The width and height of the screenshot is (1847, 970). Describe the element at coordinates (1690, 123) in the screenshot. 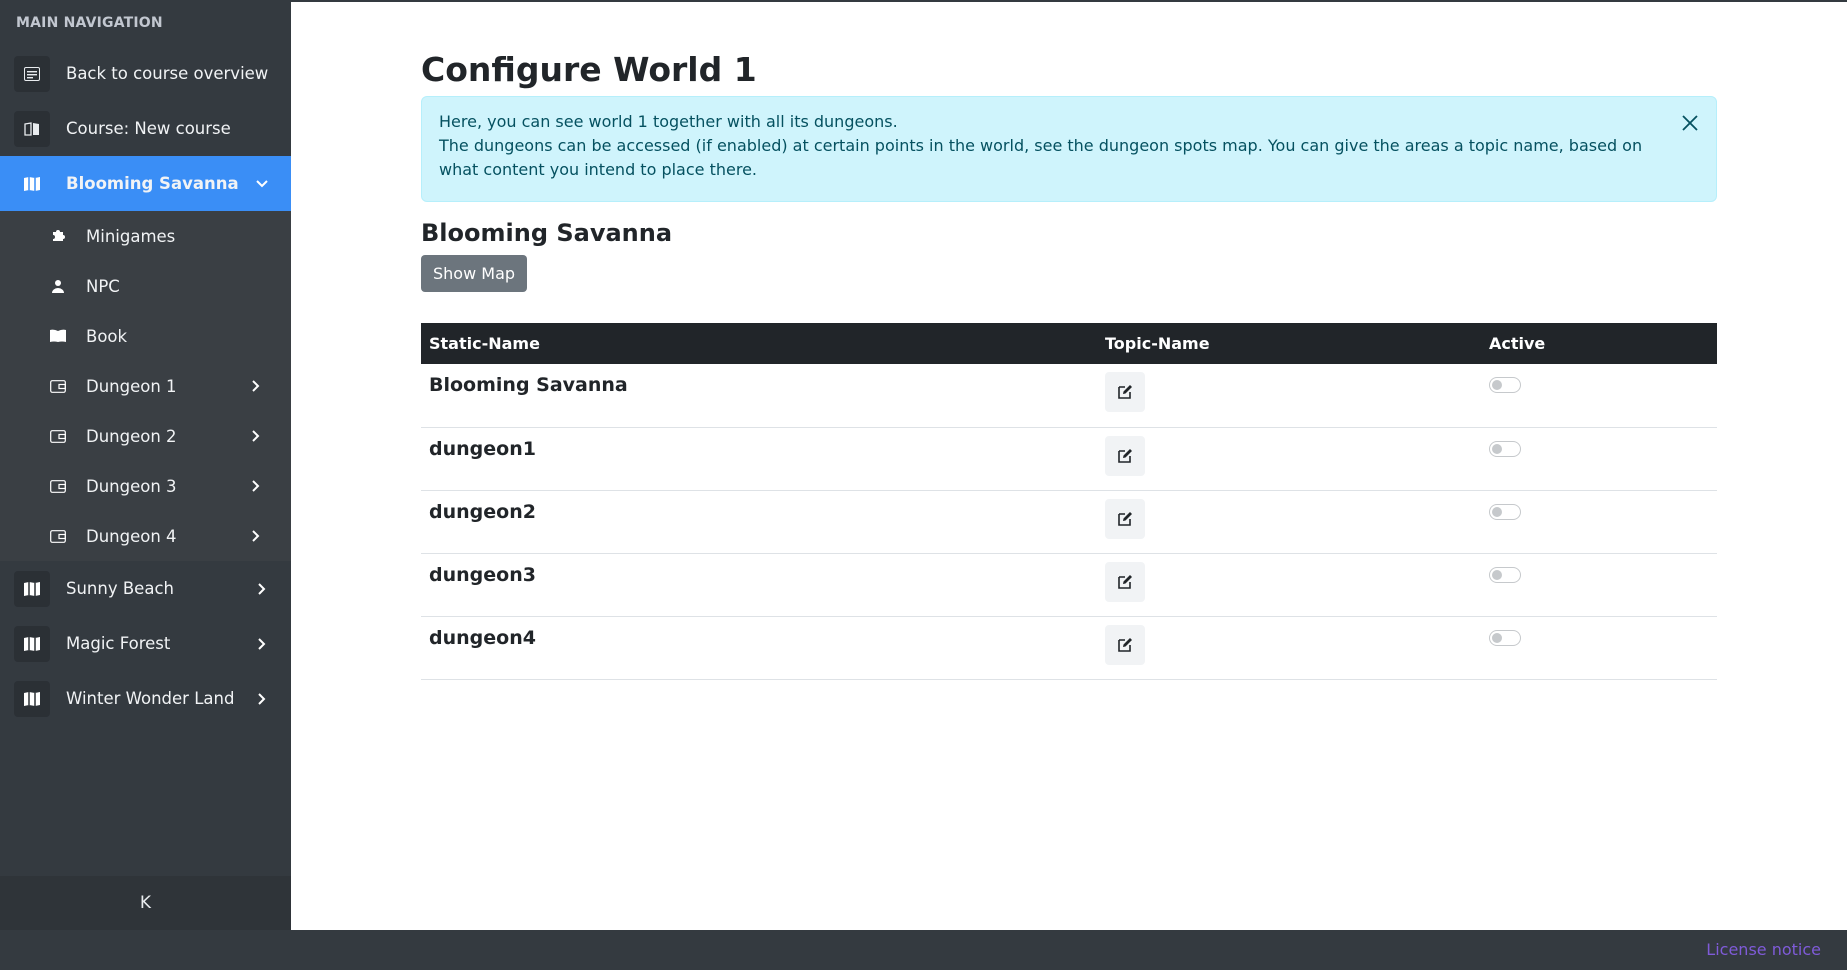

I see `close-icon` at that location.